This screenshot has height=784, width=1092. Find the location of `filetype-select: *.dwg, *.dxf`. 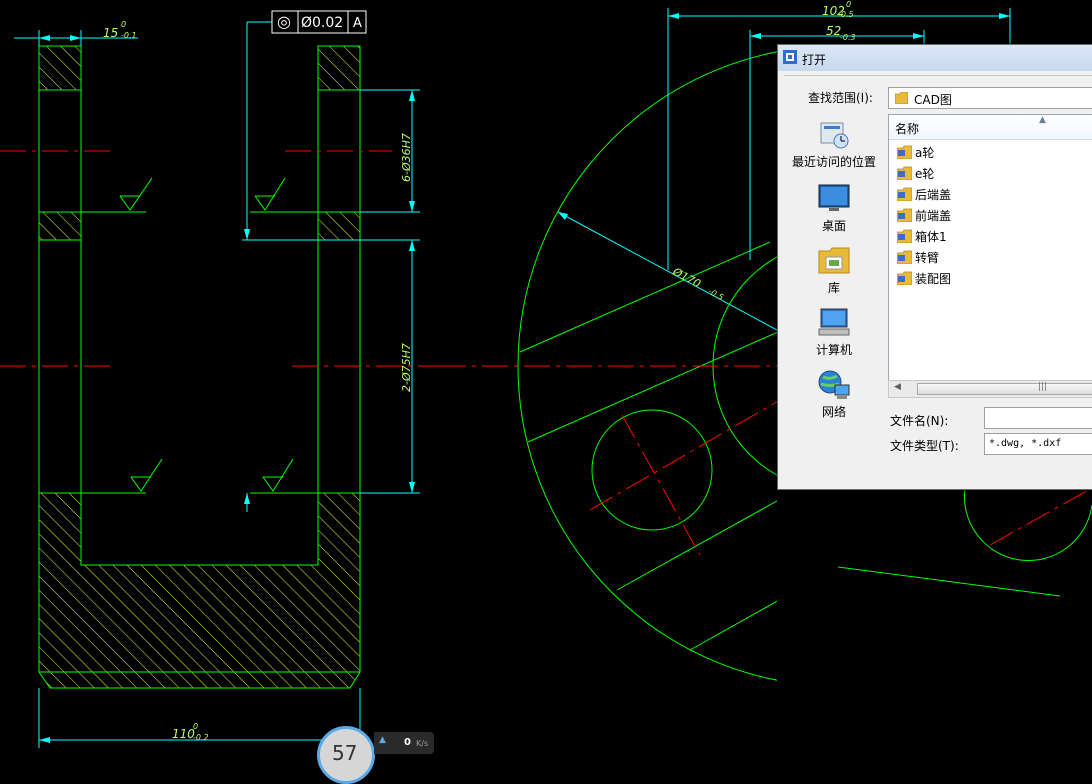

filetype-select: *.dwg, *.dxf is located at coordinates (1038, 444).